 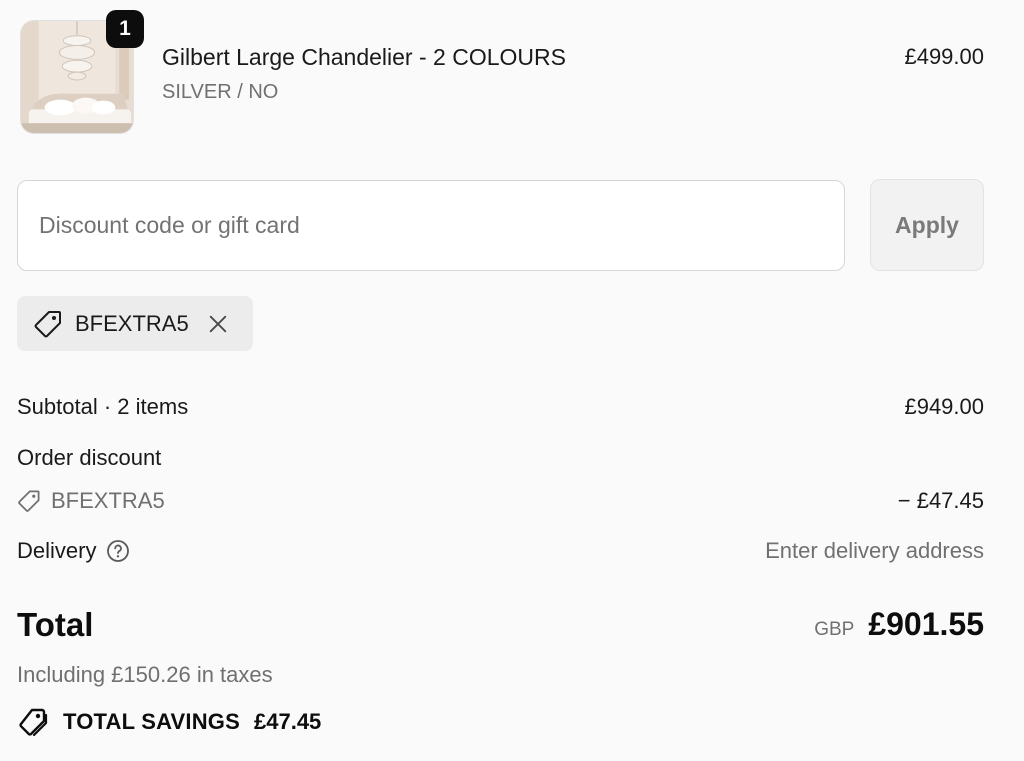 What do you see at coordinates (431, 225) in the screenshot?
I see `discount-code-input` at bounding box center [431, 225].